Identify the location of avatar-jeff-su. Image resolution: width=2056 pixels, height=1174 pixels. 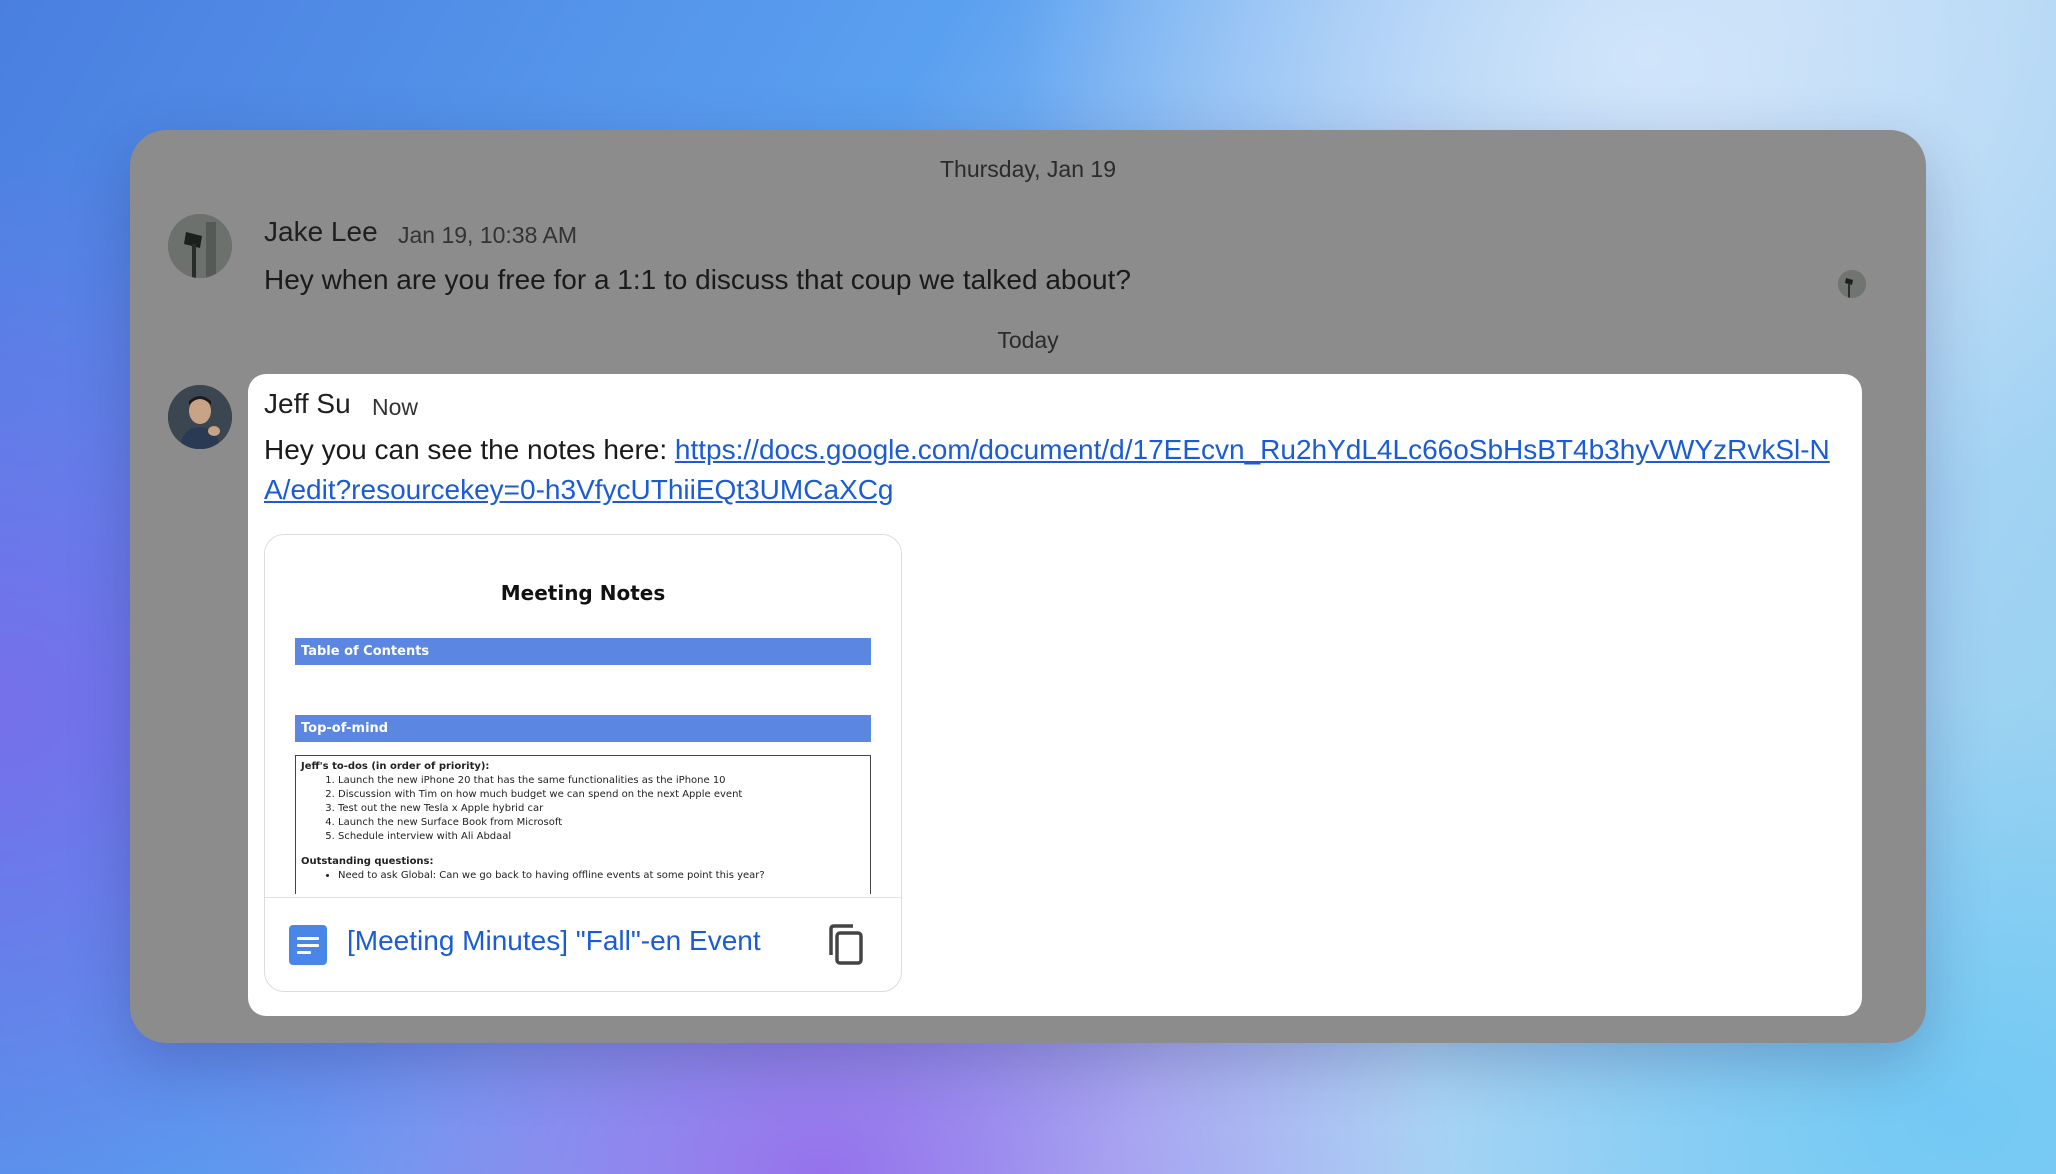
(200, 417).